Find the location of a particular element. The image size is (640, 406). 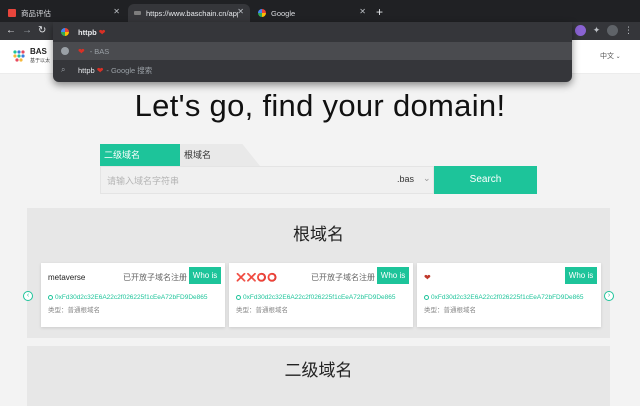

bas-favicon-icon is located at coordinates (65, 51).